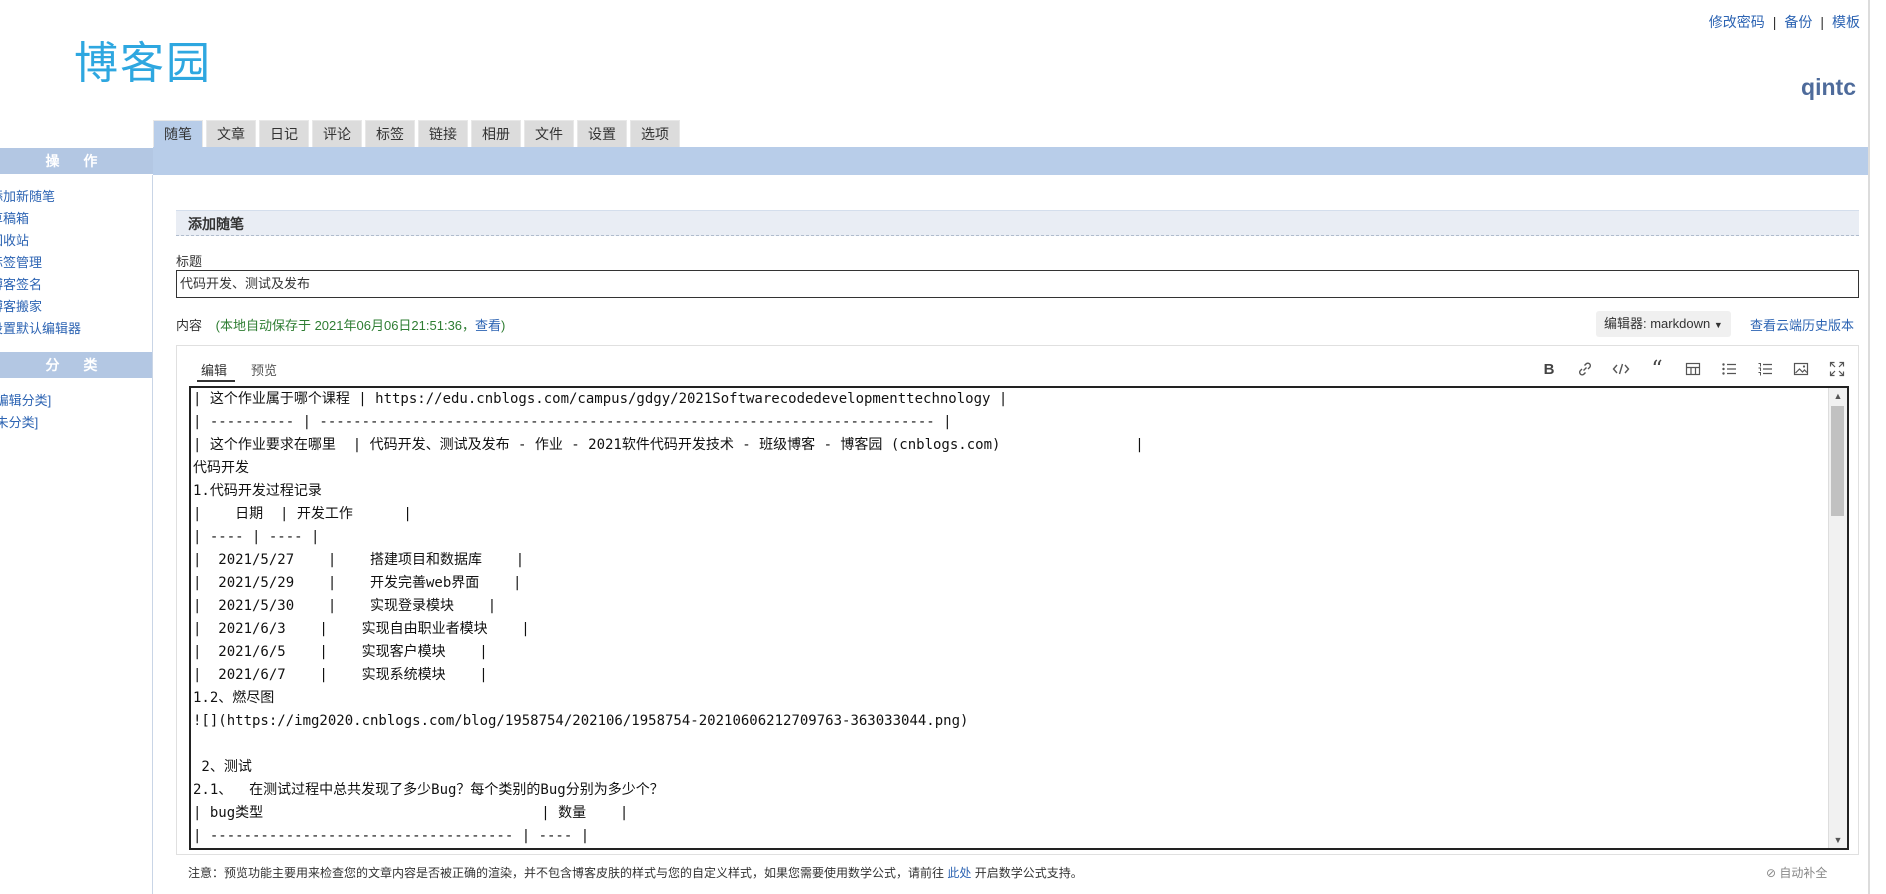 Image resolution: width=1886 pixels, height=894 pixels. I want to click on autocomplete-label: 自动补全, so click(1803, 873).